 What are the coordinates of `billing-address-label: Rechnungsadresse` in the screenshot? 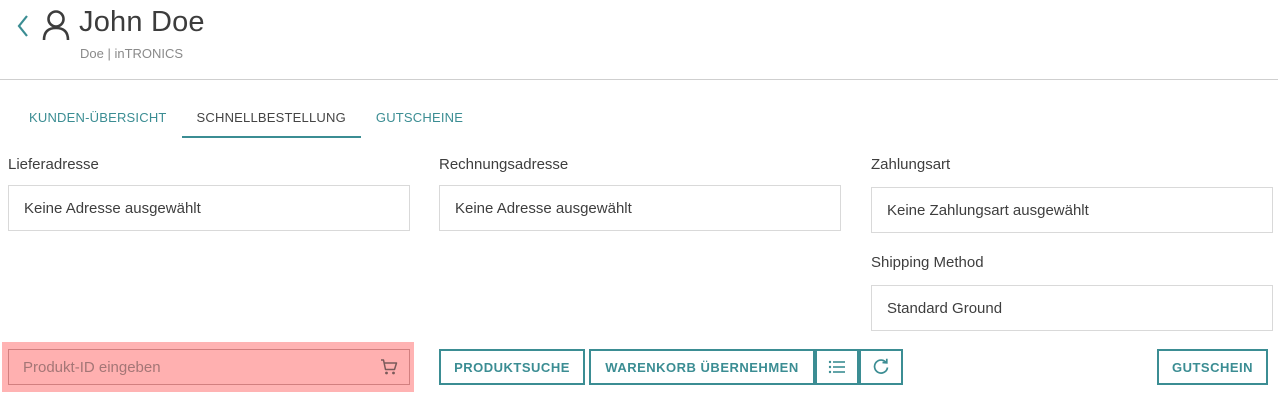 It's located at (504, 164).